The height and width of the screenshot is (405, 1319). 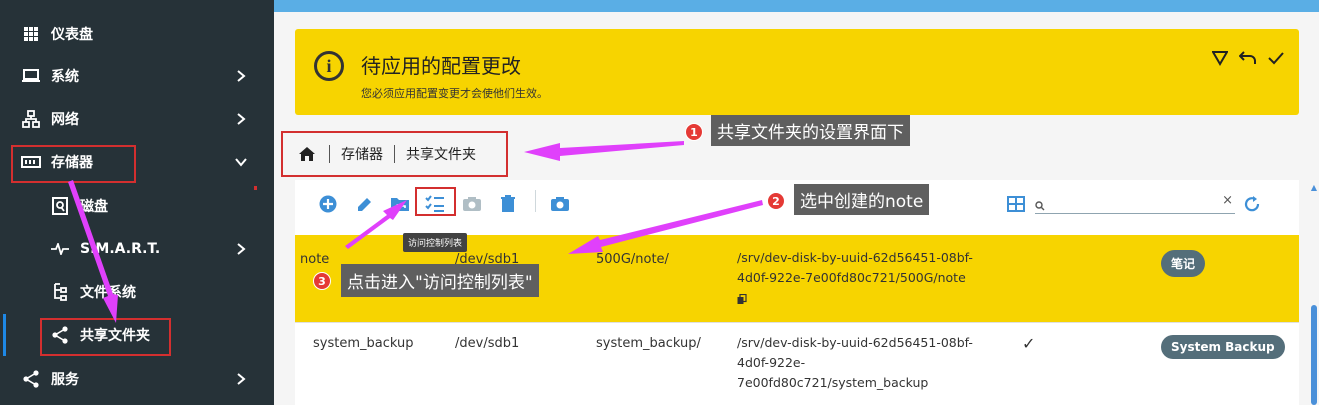 I want to click on step-number-2: 2, so click(x=776, y=201).